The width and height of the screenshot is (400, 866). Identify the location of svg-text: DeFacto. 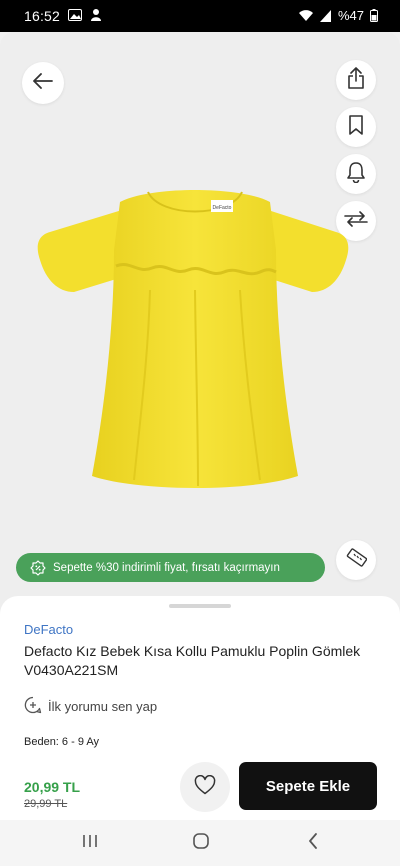
(222, 208).